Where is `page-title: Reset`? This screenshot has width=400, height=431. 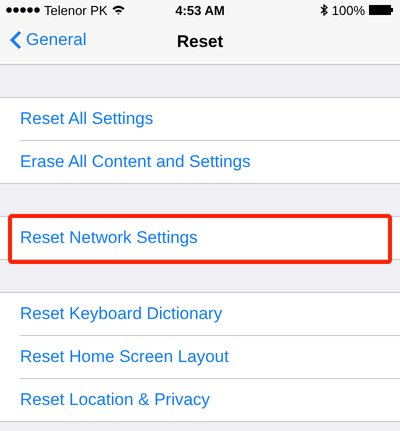 page-title: Reset is located at coordinates (200, 42).